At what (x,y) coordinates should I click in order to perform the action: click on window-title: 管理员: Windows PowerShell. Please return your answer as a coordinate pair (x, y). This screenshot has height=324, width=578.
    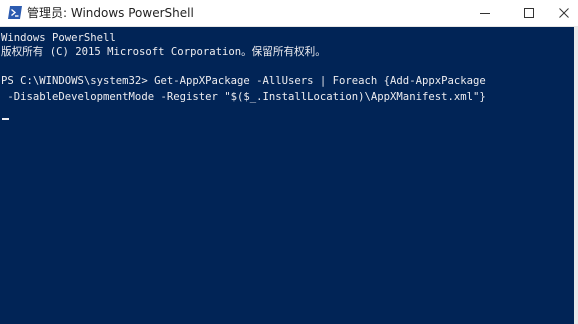
    Looking at the image, I should click on (110, 13).